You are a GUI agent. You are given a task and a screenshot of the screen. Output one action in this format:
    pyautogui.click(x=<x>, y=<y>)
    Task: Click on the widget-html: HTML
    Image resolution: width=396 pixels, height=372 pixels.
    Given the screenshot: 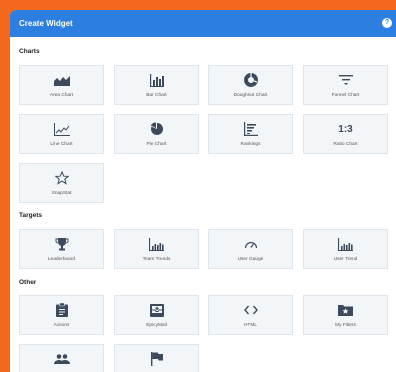 What is the action you would take?
    pyautogui.click(x=250, y=315)
    